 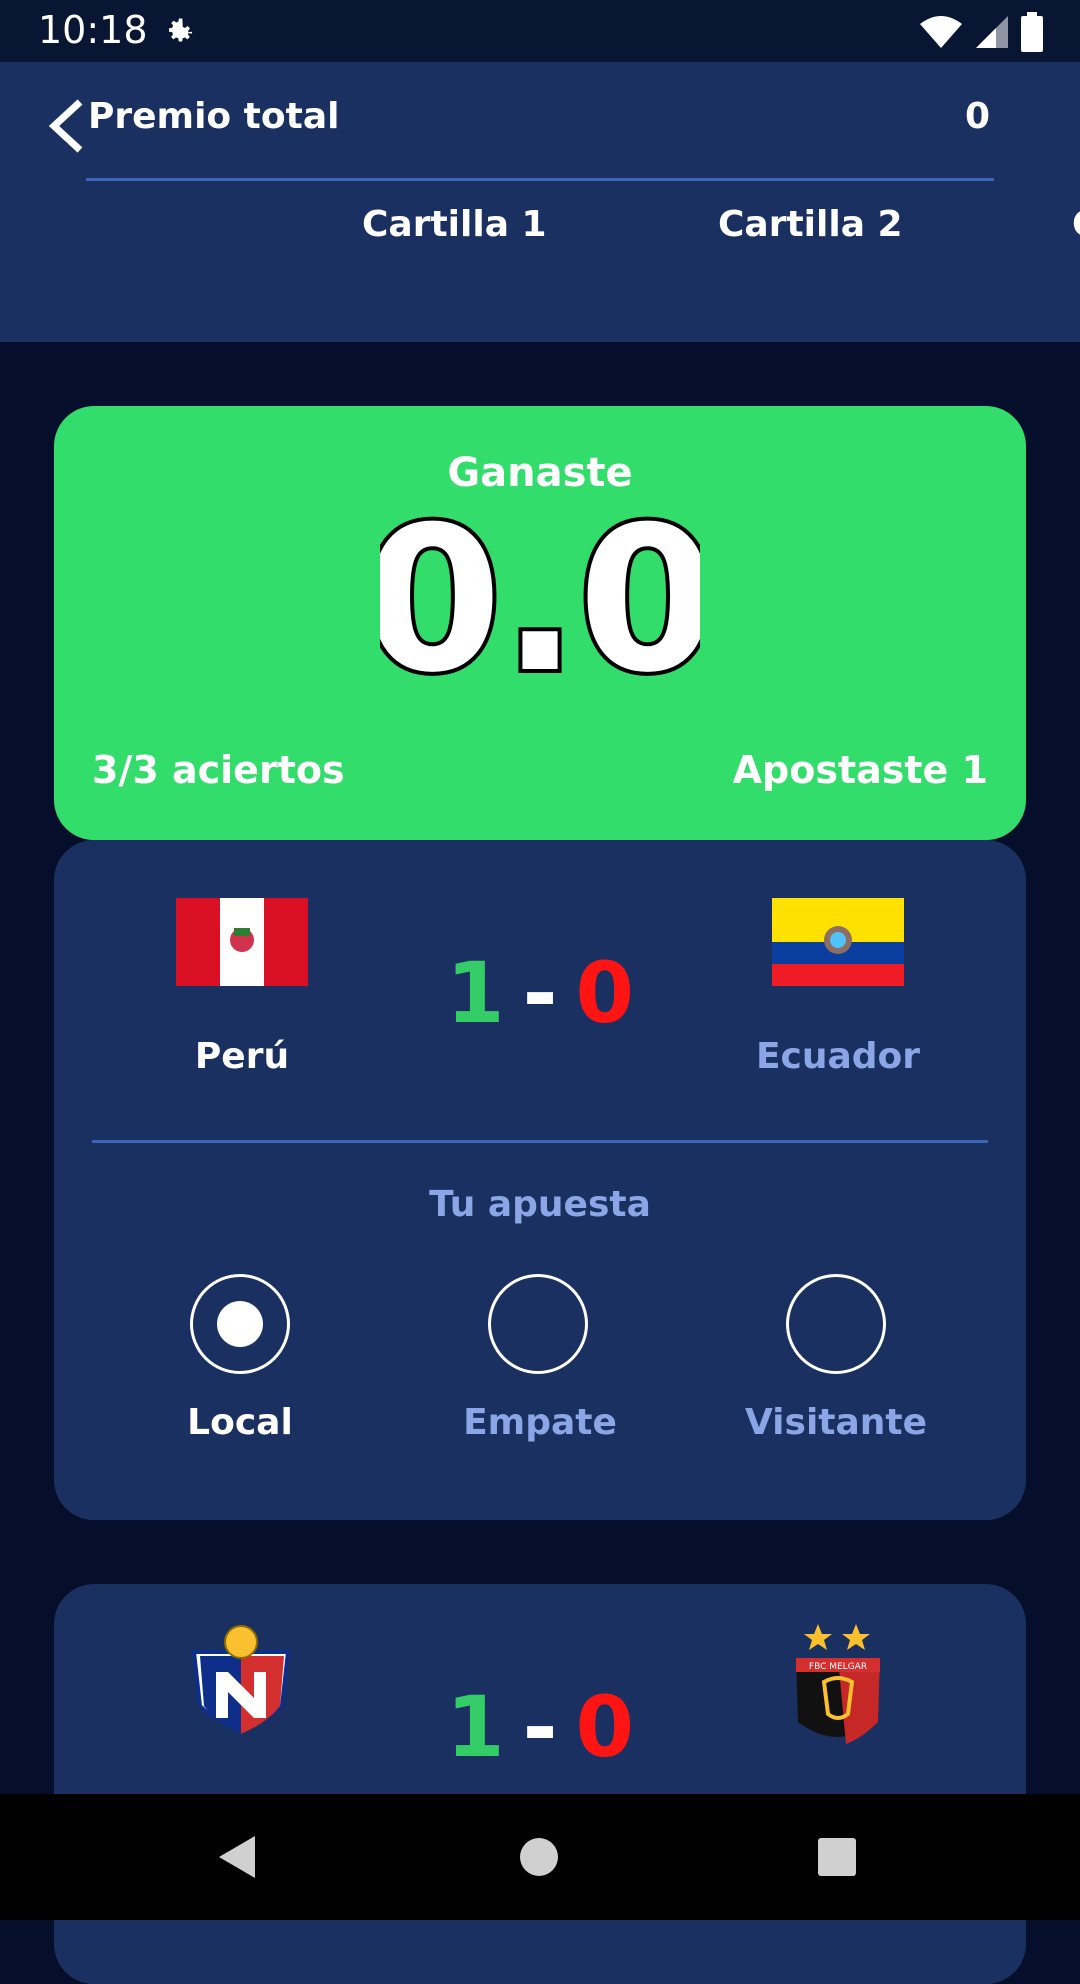 I want to click on signal-icon, so click(x=992, y=32).